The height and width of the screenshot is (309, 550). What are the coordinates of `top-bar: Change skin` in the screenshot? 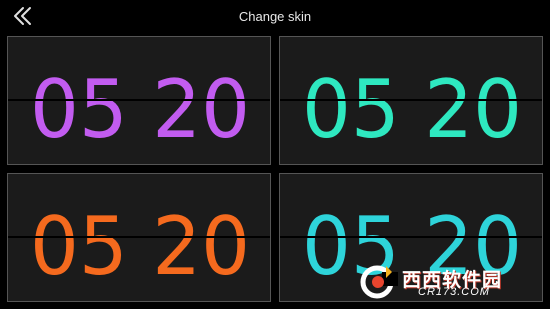 It's located at (275, 17).